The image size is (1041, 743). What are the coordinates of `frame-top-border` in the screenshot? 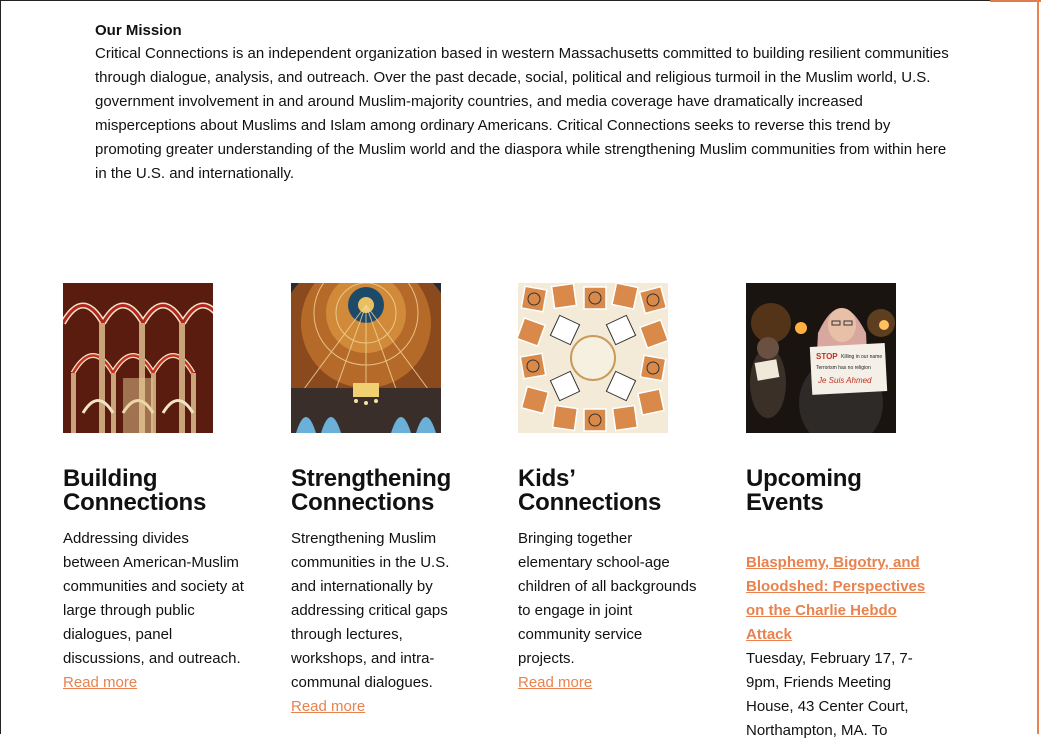 It's located at (495, 0).